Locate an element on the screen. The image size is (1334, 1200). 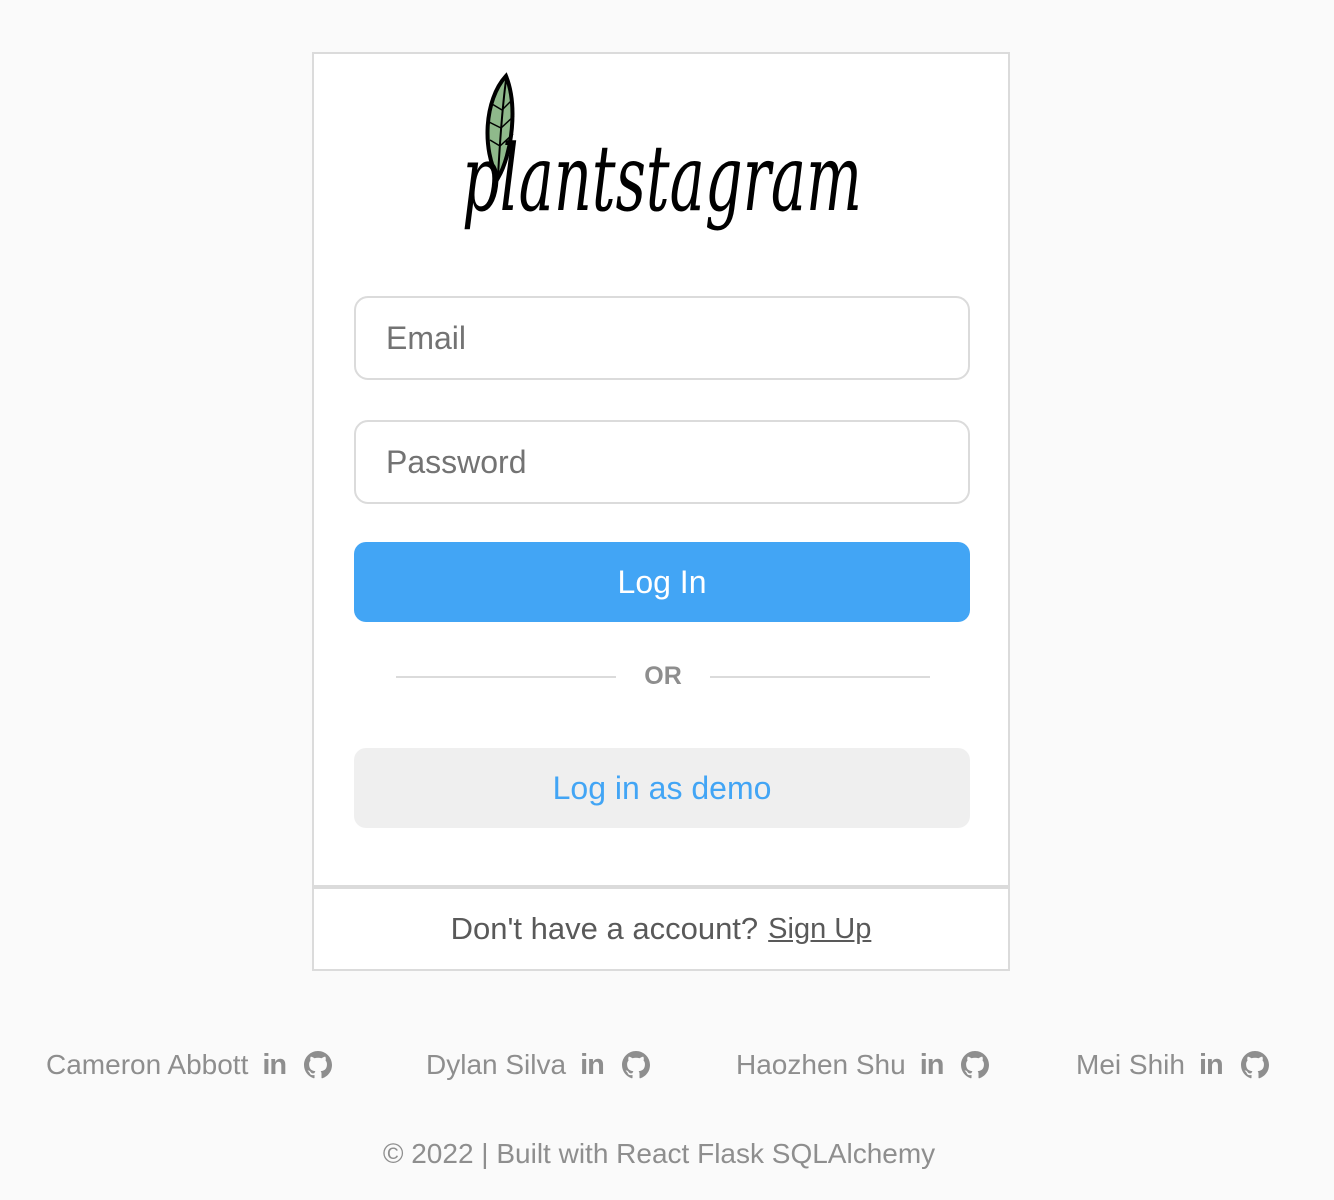
plantstagram-logo: plantstagram is located at coordinates (662, 152).